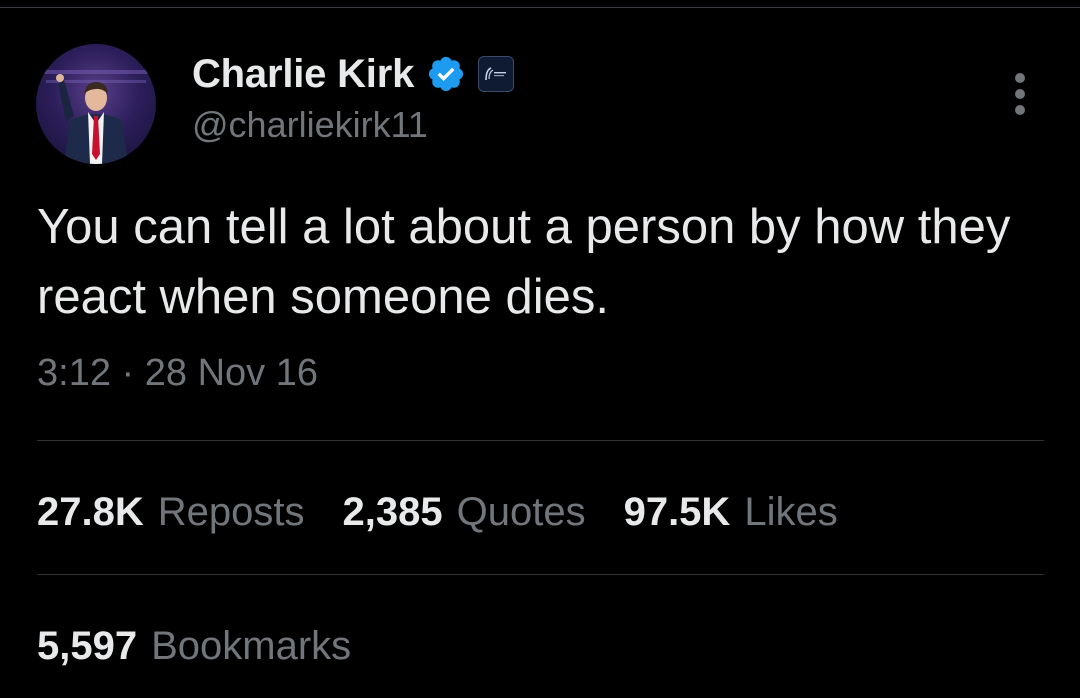 The width and height of the screenshot is (1080, 698). I want to click on reposts-count: 27.8K, so click(90, 511).